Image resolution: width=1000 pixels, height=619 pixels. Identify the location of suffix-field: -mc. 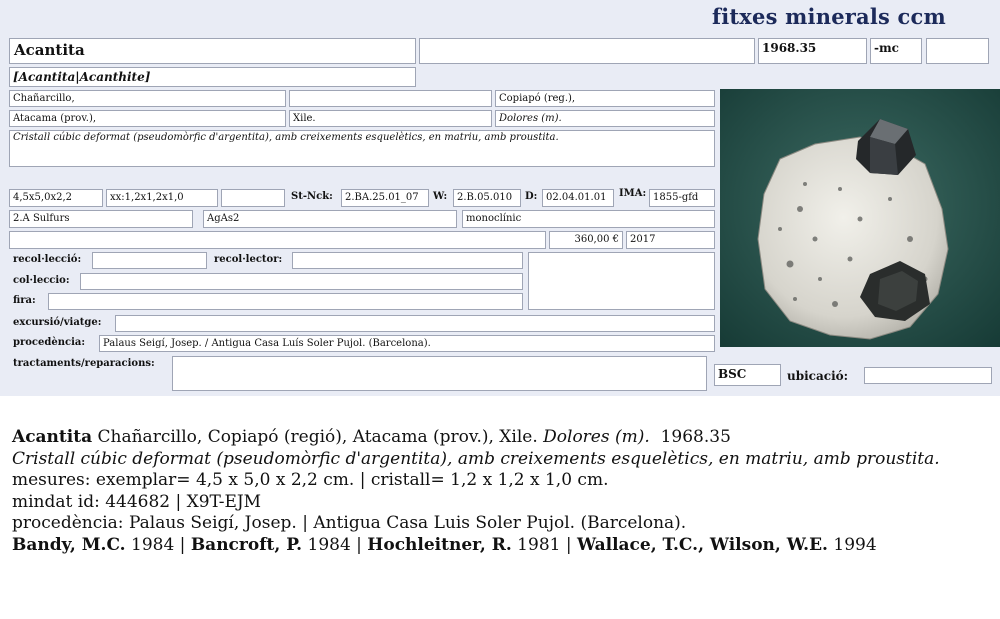
(896, 51).